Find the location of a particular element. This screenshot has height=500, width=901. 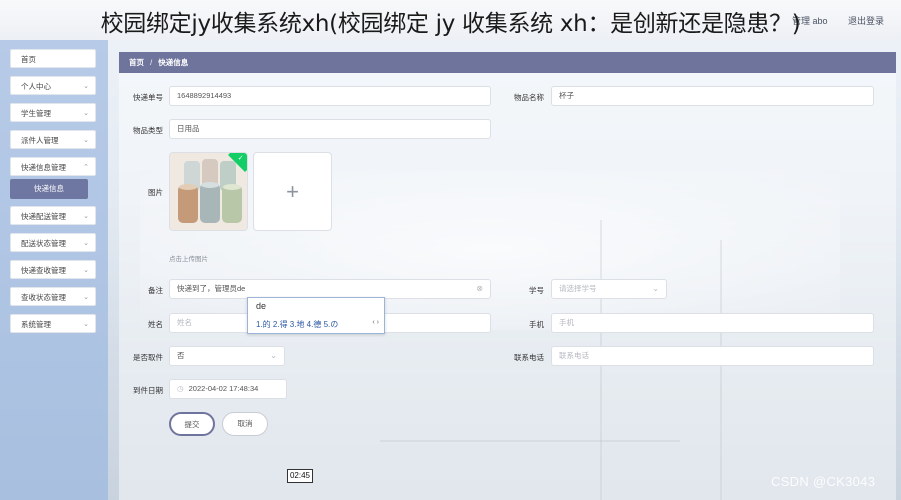

upload-hint: 点击上传图片 is located at coordinates (188, 259).